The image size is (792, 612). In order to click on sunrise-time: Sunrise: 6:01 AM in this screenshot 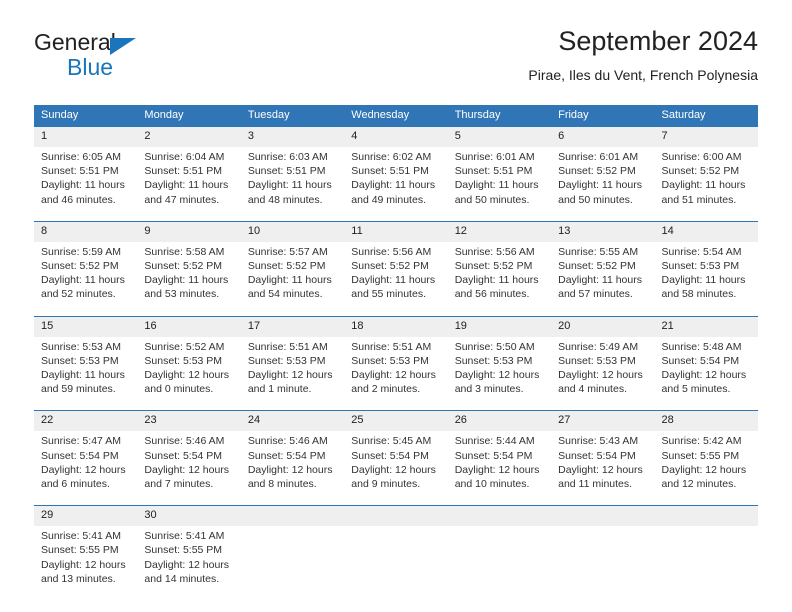, I will do `click(494, 157)`.